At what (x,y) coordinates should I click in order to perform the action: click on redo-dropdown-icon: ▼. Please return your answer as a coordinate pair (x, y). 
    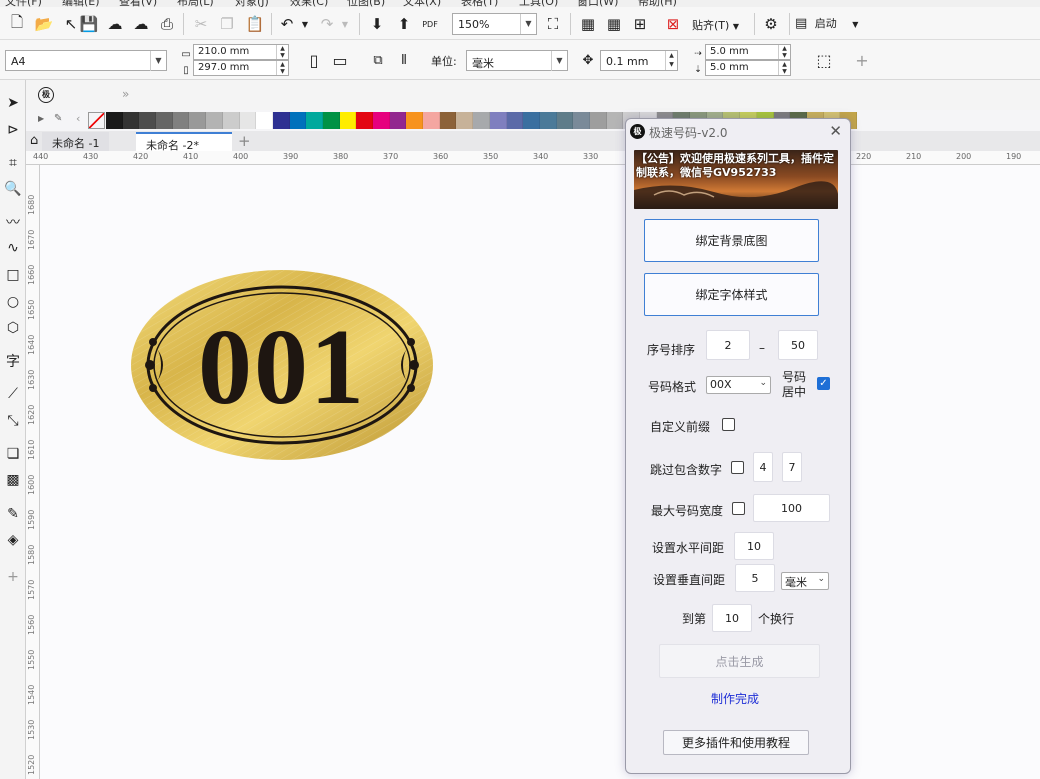
    Looking at the image, I should click on (345, 24).